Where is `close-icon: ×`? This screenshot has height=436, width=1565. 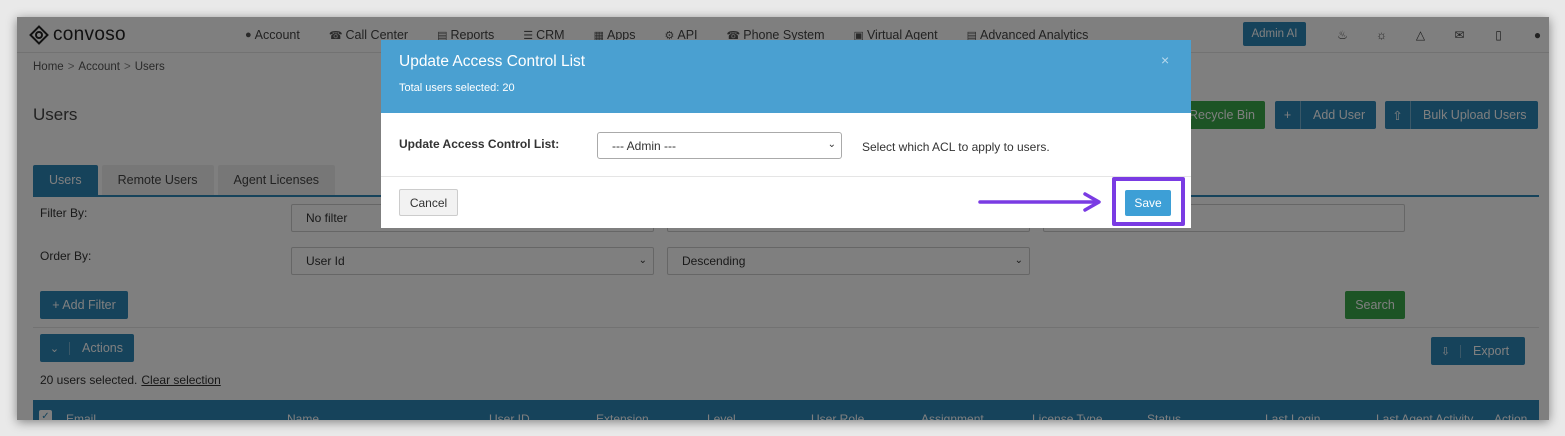
close-icon: × is located at coordinates (1165, 60).